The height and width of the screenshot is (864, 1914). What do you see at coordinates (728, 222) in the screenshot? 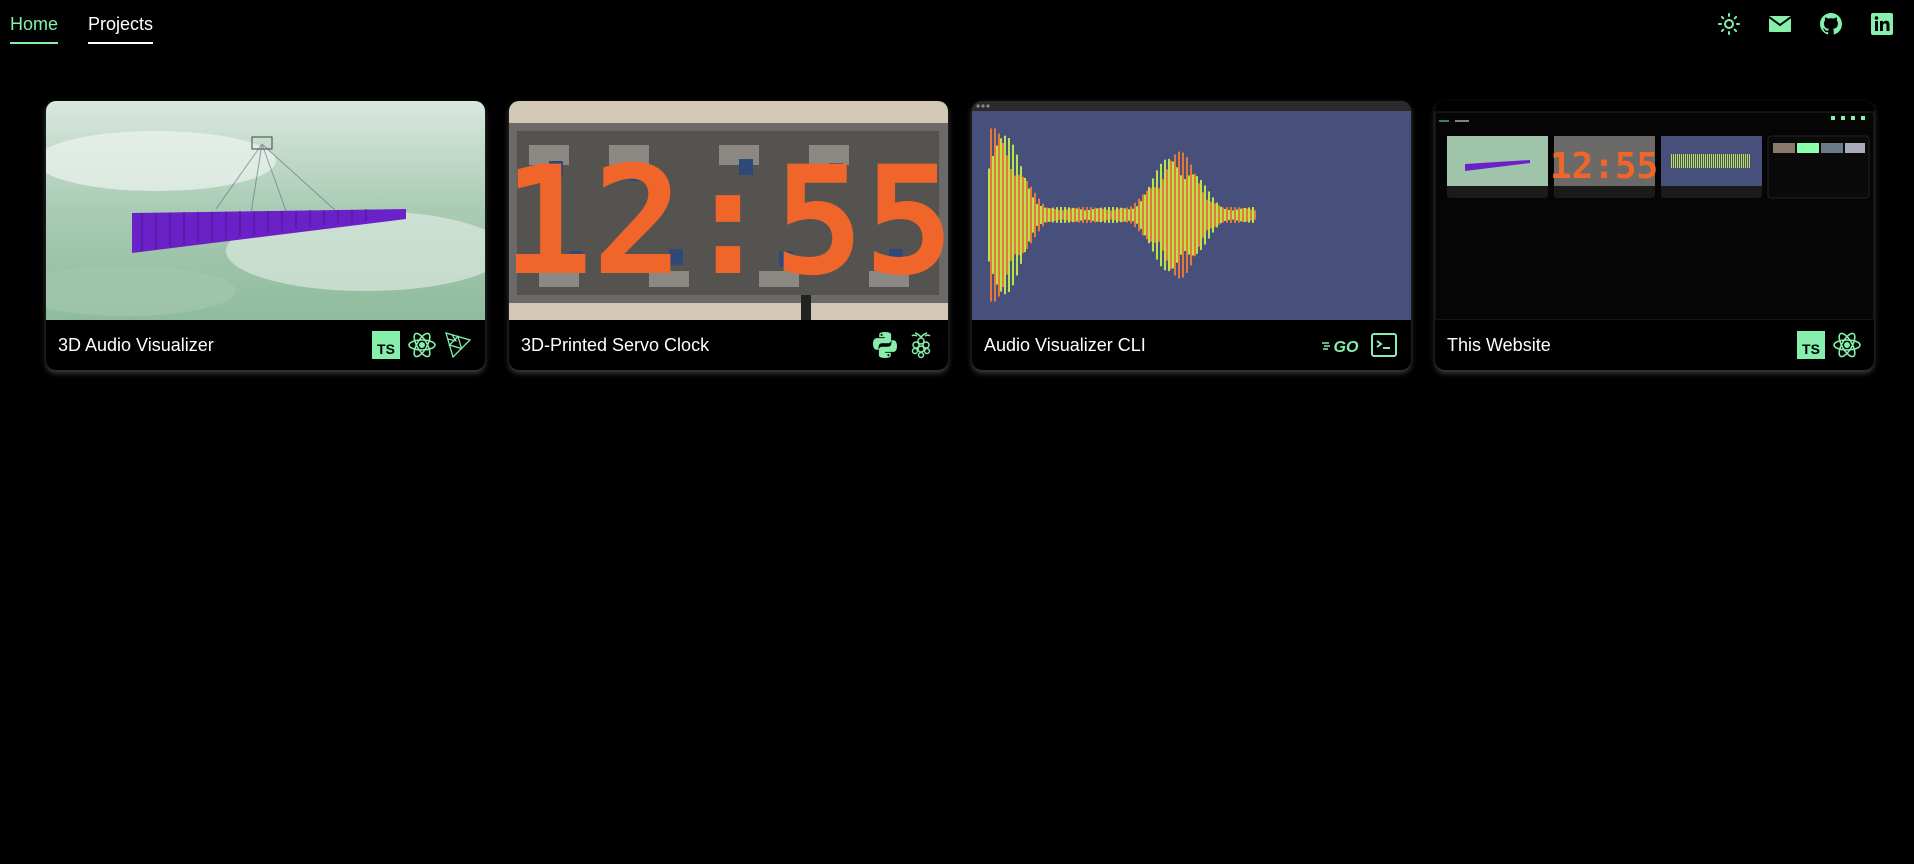
I see `clock-display: 12:55` at bounding box center [728, 222].